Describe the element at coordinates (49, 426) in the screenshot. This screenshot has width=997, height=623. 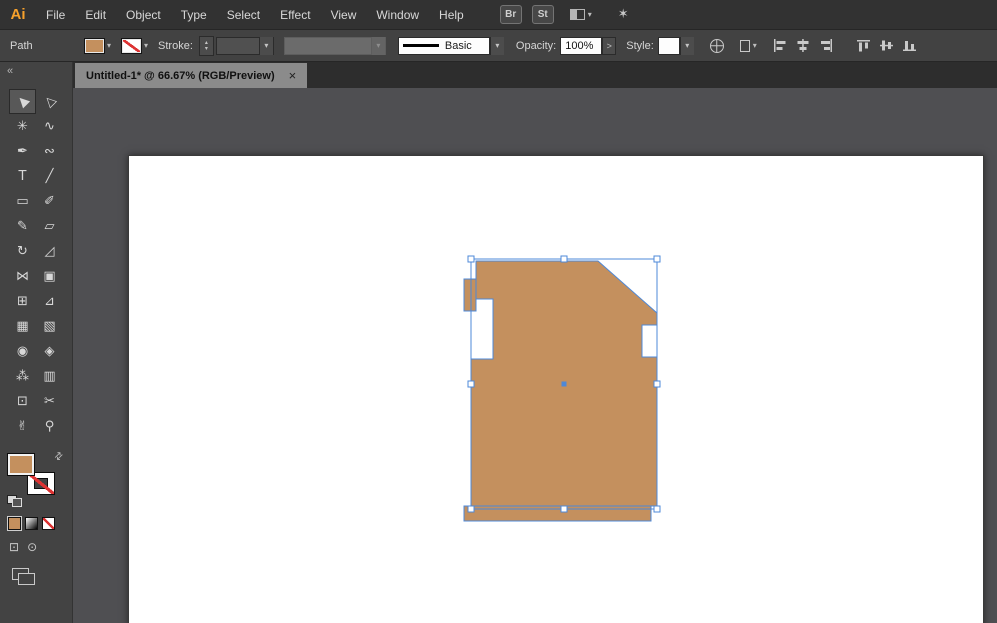
I see `zoom-tool: ⚲` at that location.